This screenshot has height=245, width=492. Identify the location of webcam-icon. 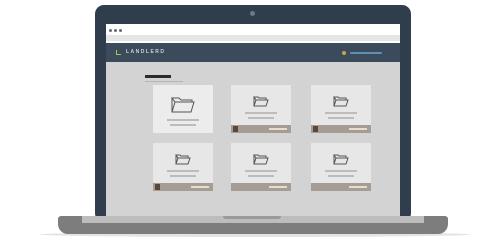
(252, 13).